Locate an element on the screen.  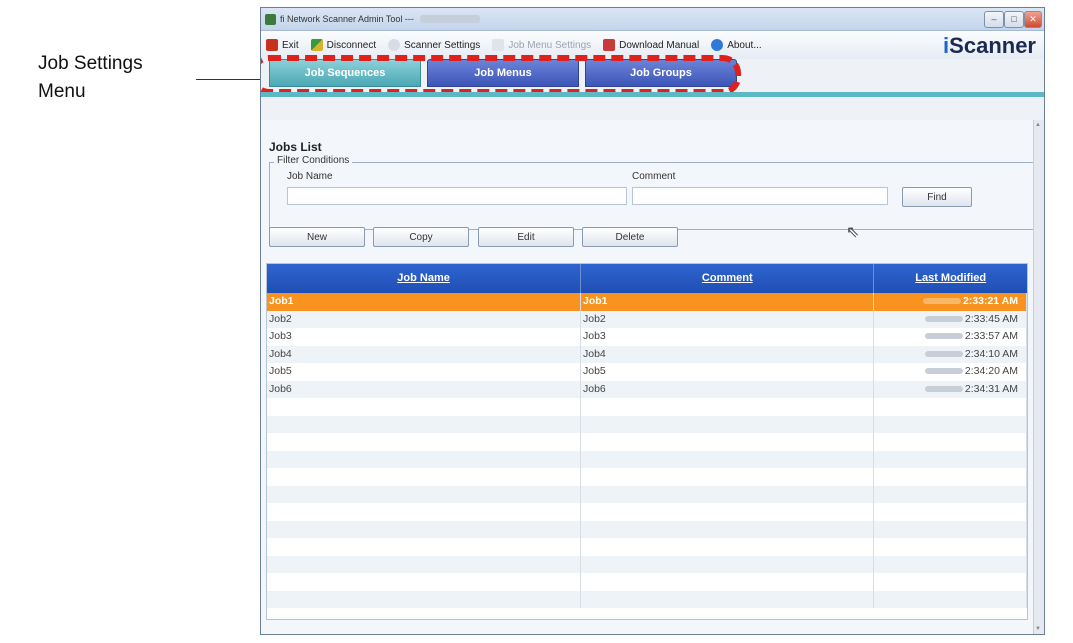
close-button: ✕ is located at coordinates (1033, 19).